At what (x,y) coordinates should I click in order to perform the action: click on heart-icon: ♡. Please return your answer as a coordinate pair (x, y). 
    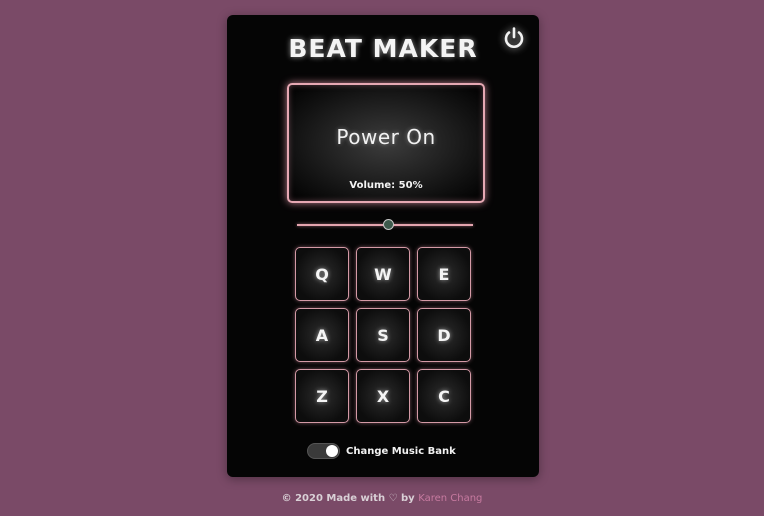
    Looking at the image, I should click on (393, 498).